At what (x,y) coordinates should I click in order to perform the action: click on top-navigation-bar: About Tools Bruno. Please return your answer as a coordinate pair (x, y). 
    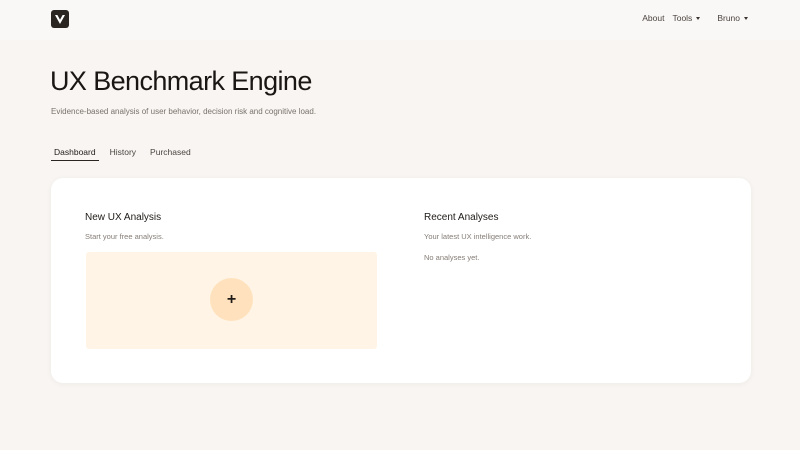
    Looking at the image, I should click on (400, 20).